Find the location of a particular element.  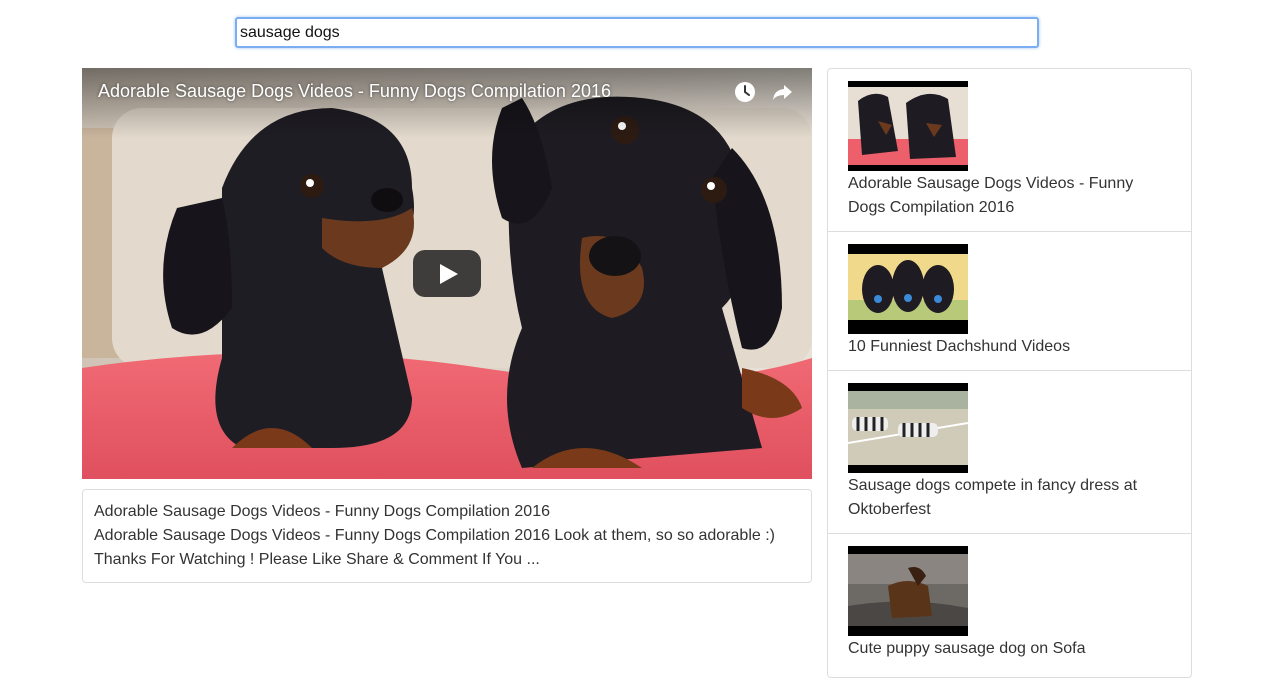

search-input is located at coordinates (637, 32).